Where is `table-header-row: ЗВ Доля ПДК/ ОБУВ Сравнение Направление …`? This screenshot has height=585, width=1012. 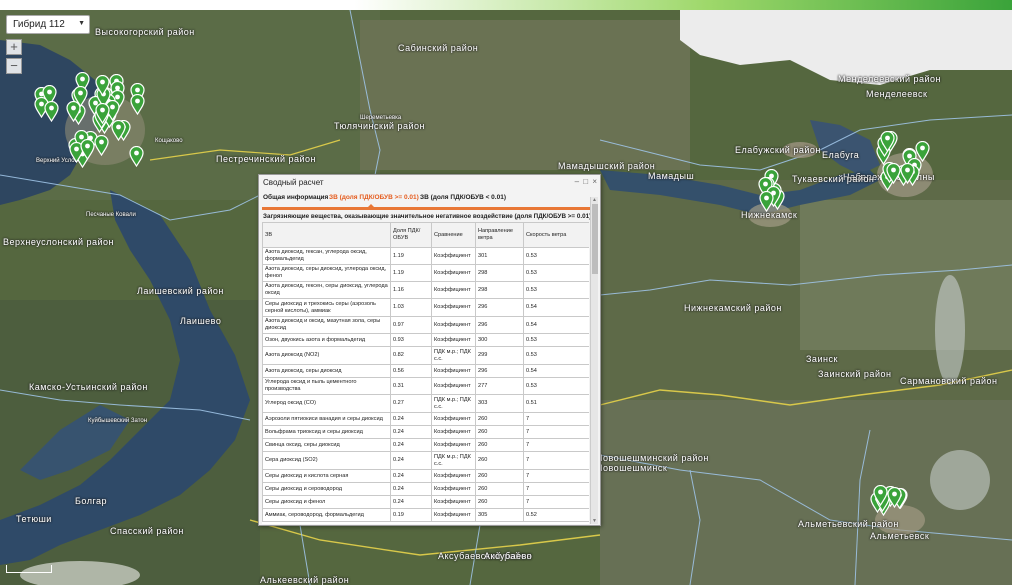
table-header-row: ЗВ Доля ПДК/ ОБУВ Сравнение Направление … is located at coordinates (425, 235).